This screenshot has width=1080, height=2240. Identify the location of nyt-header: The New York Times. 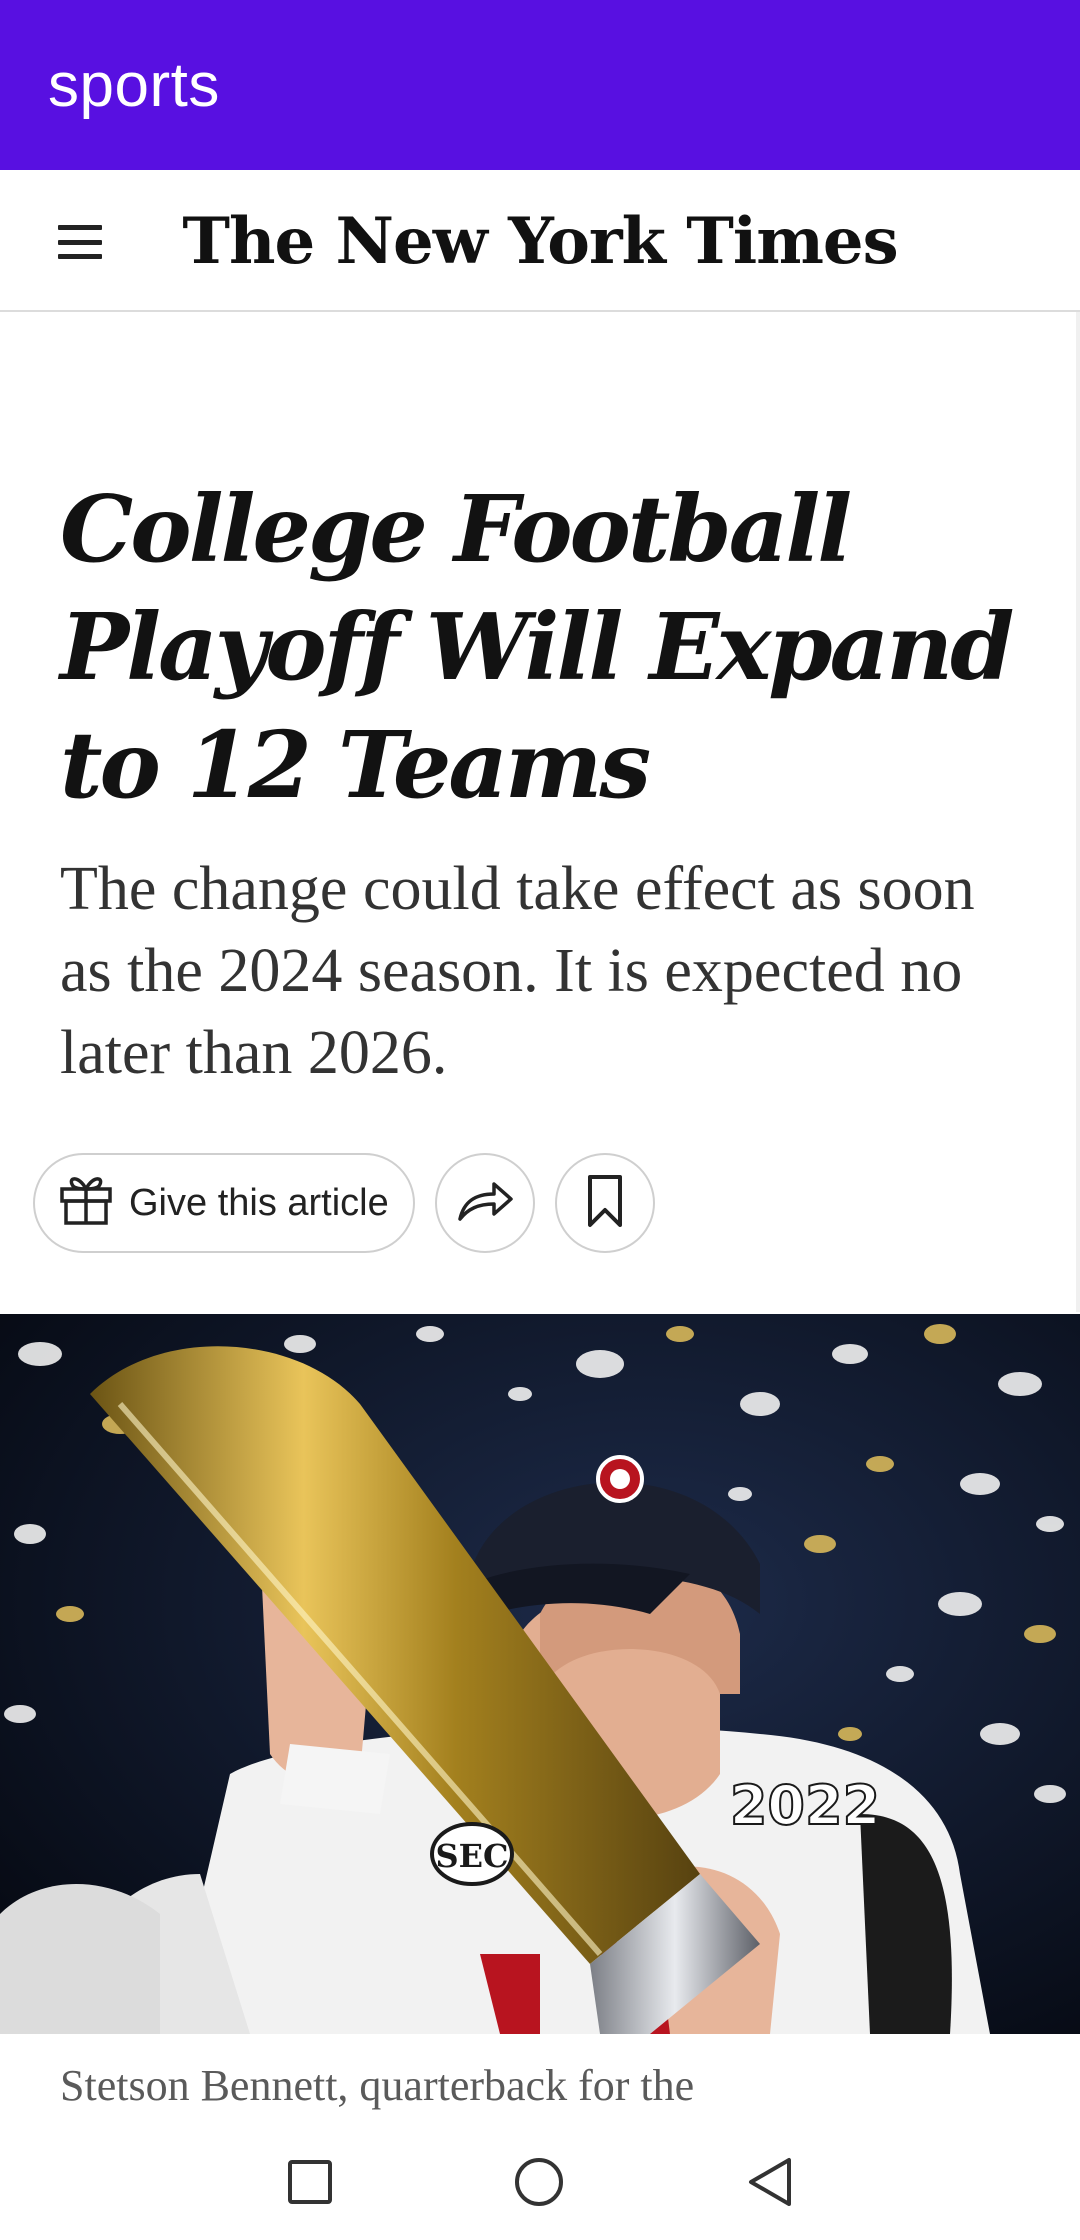
(540, 241).